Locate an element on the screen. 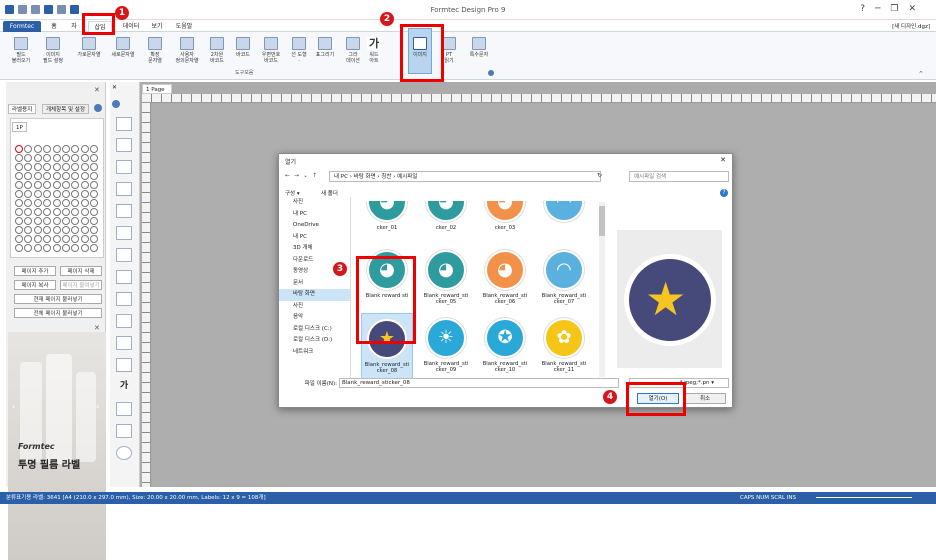 This screenshot has width=936, height=560. import-current-page-button: 현재 페이지 불러넣기 is located at coordinates (58, 299).